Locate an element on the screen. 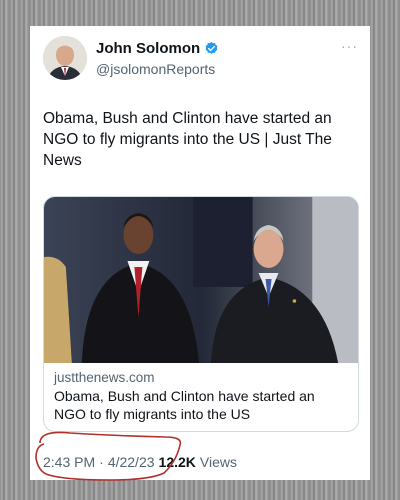 The height and width of the screenshot is (500, 400). tweet-meta: 2:43 PM · 4/22/23 12.2K Views is located at coordinates (140, 462).